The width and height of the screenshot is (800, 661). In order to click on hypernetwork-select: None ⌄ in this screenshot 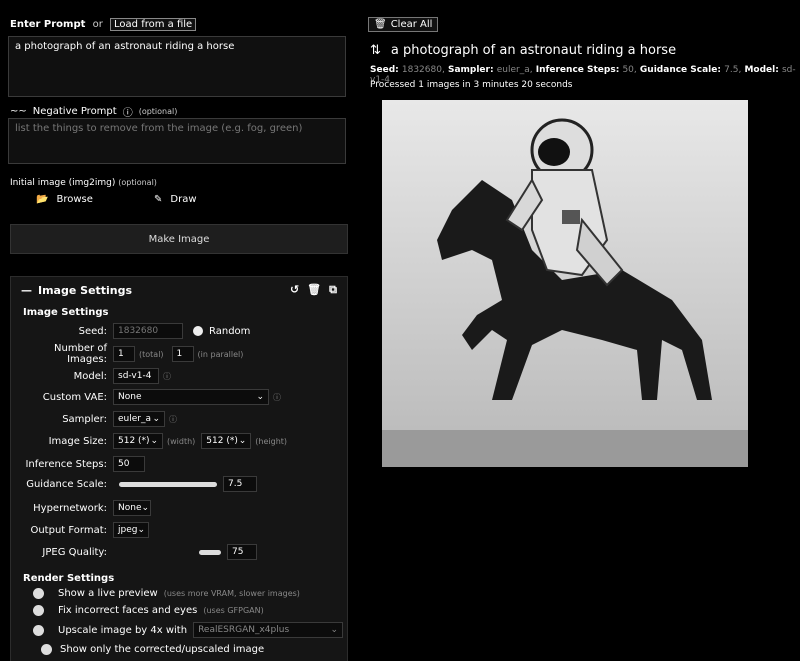, I will do `click(132, 508)`.